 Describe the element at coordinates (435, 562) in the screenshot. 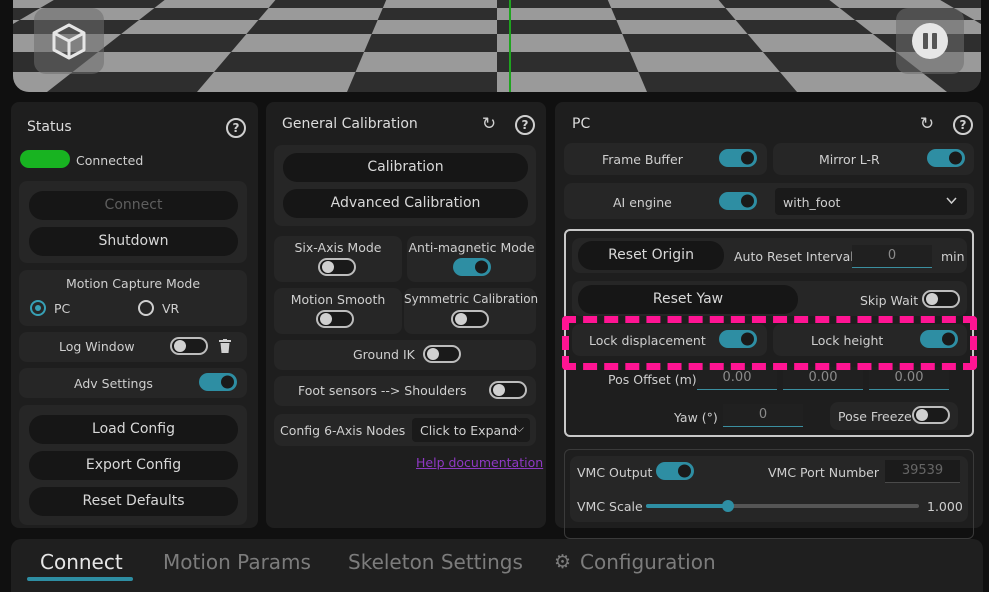

I see `tab-skeleton-settings: Skeleton Settings` at that location.